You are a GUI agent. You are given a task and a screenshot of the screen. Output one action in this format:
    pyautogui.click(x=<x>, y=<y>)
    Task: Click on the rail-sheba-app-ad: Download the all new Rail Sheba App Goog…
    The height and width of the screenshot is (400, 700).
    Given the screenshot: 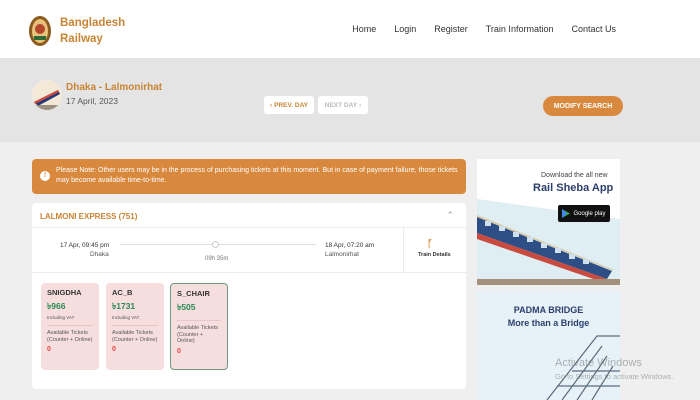 What is the action you would take?
    pyautogui.click(x=548, y=222)
    